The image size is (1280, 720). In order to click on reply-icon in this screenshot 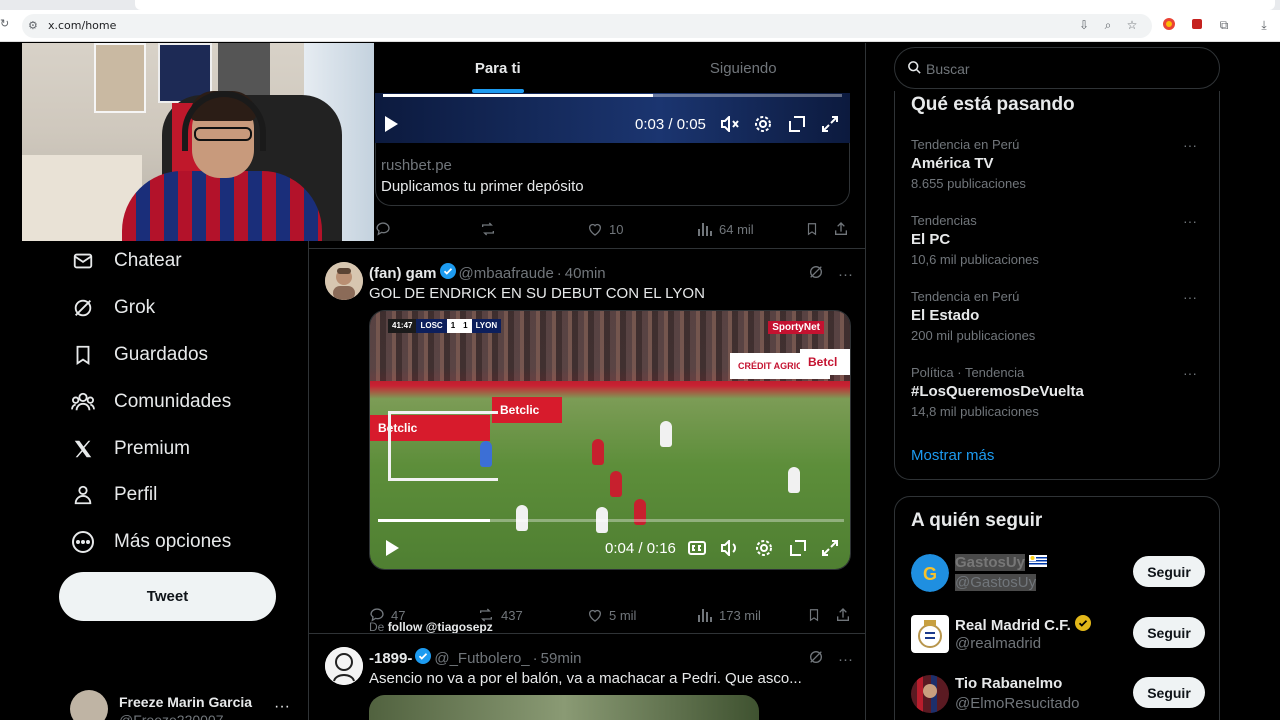, I will do `click(383, 229)`.